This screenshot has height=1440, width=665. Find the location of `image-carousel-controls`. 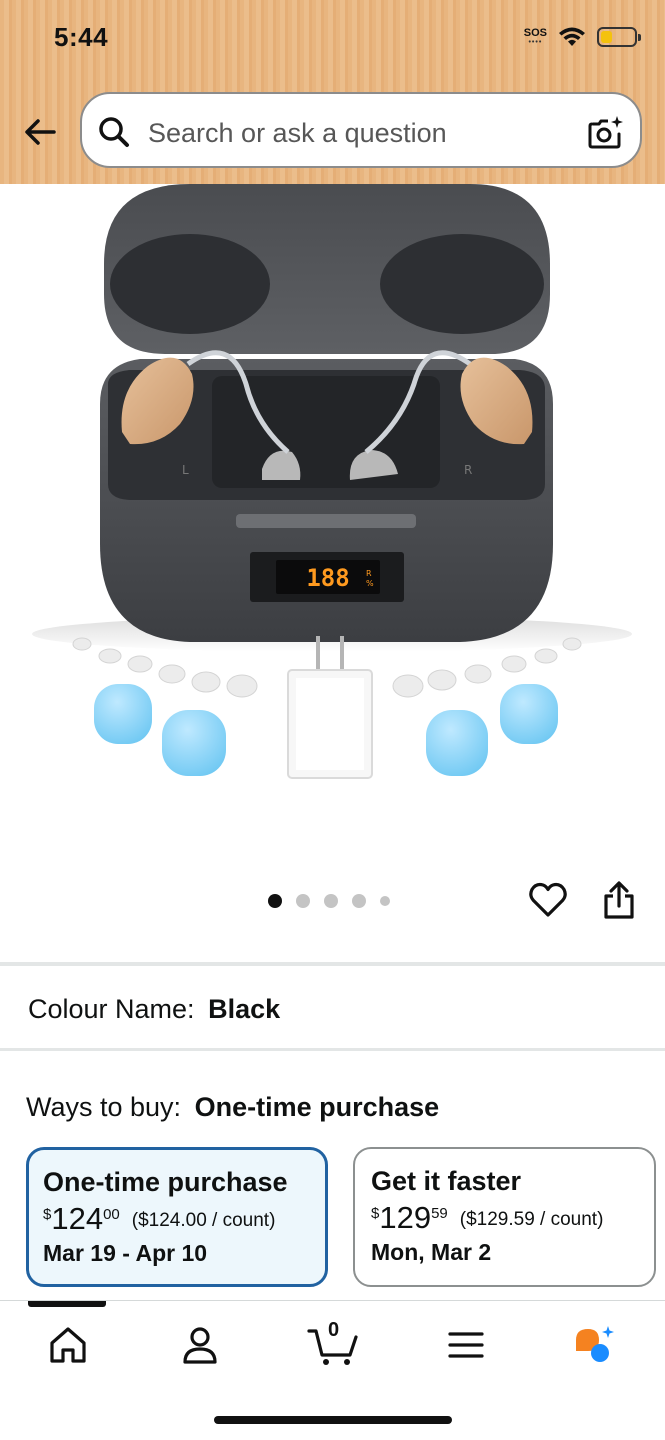

image-carousel-controls is located at coordinates (332, 900).